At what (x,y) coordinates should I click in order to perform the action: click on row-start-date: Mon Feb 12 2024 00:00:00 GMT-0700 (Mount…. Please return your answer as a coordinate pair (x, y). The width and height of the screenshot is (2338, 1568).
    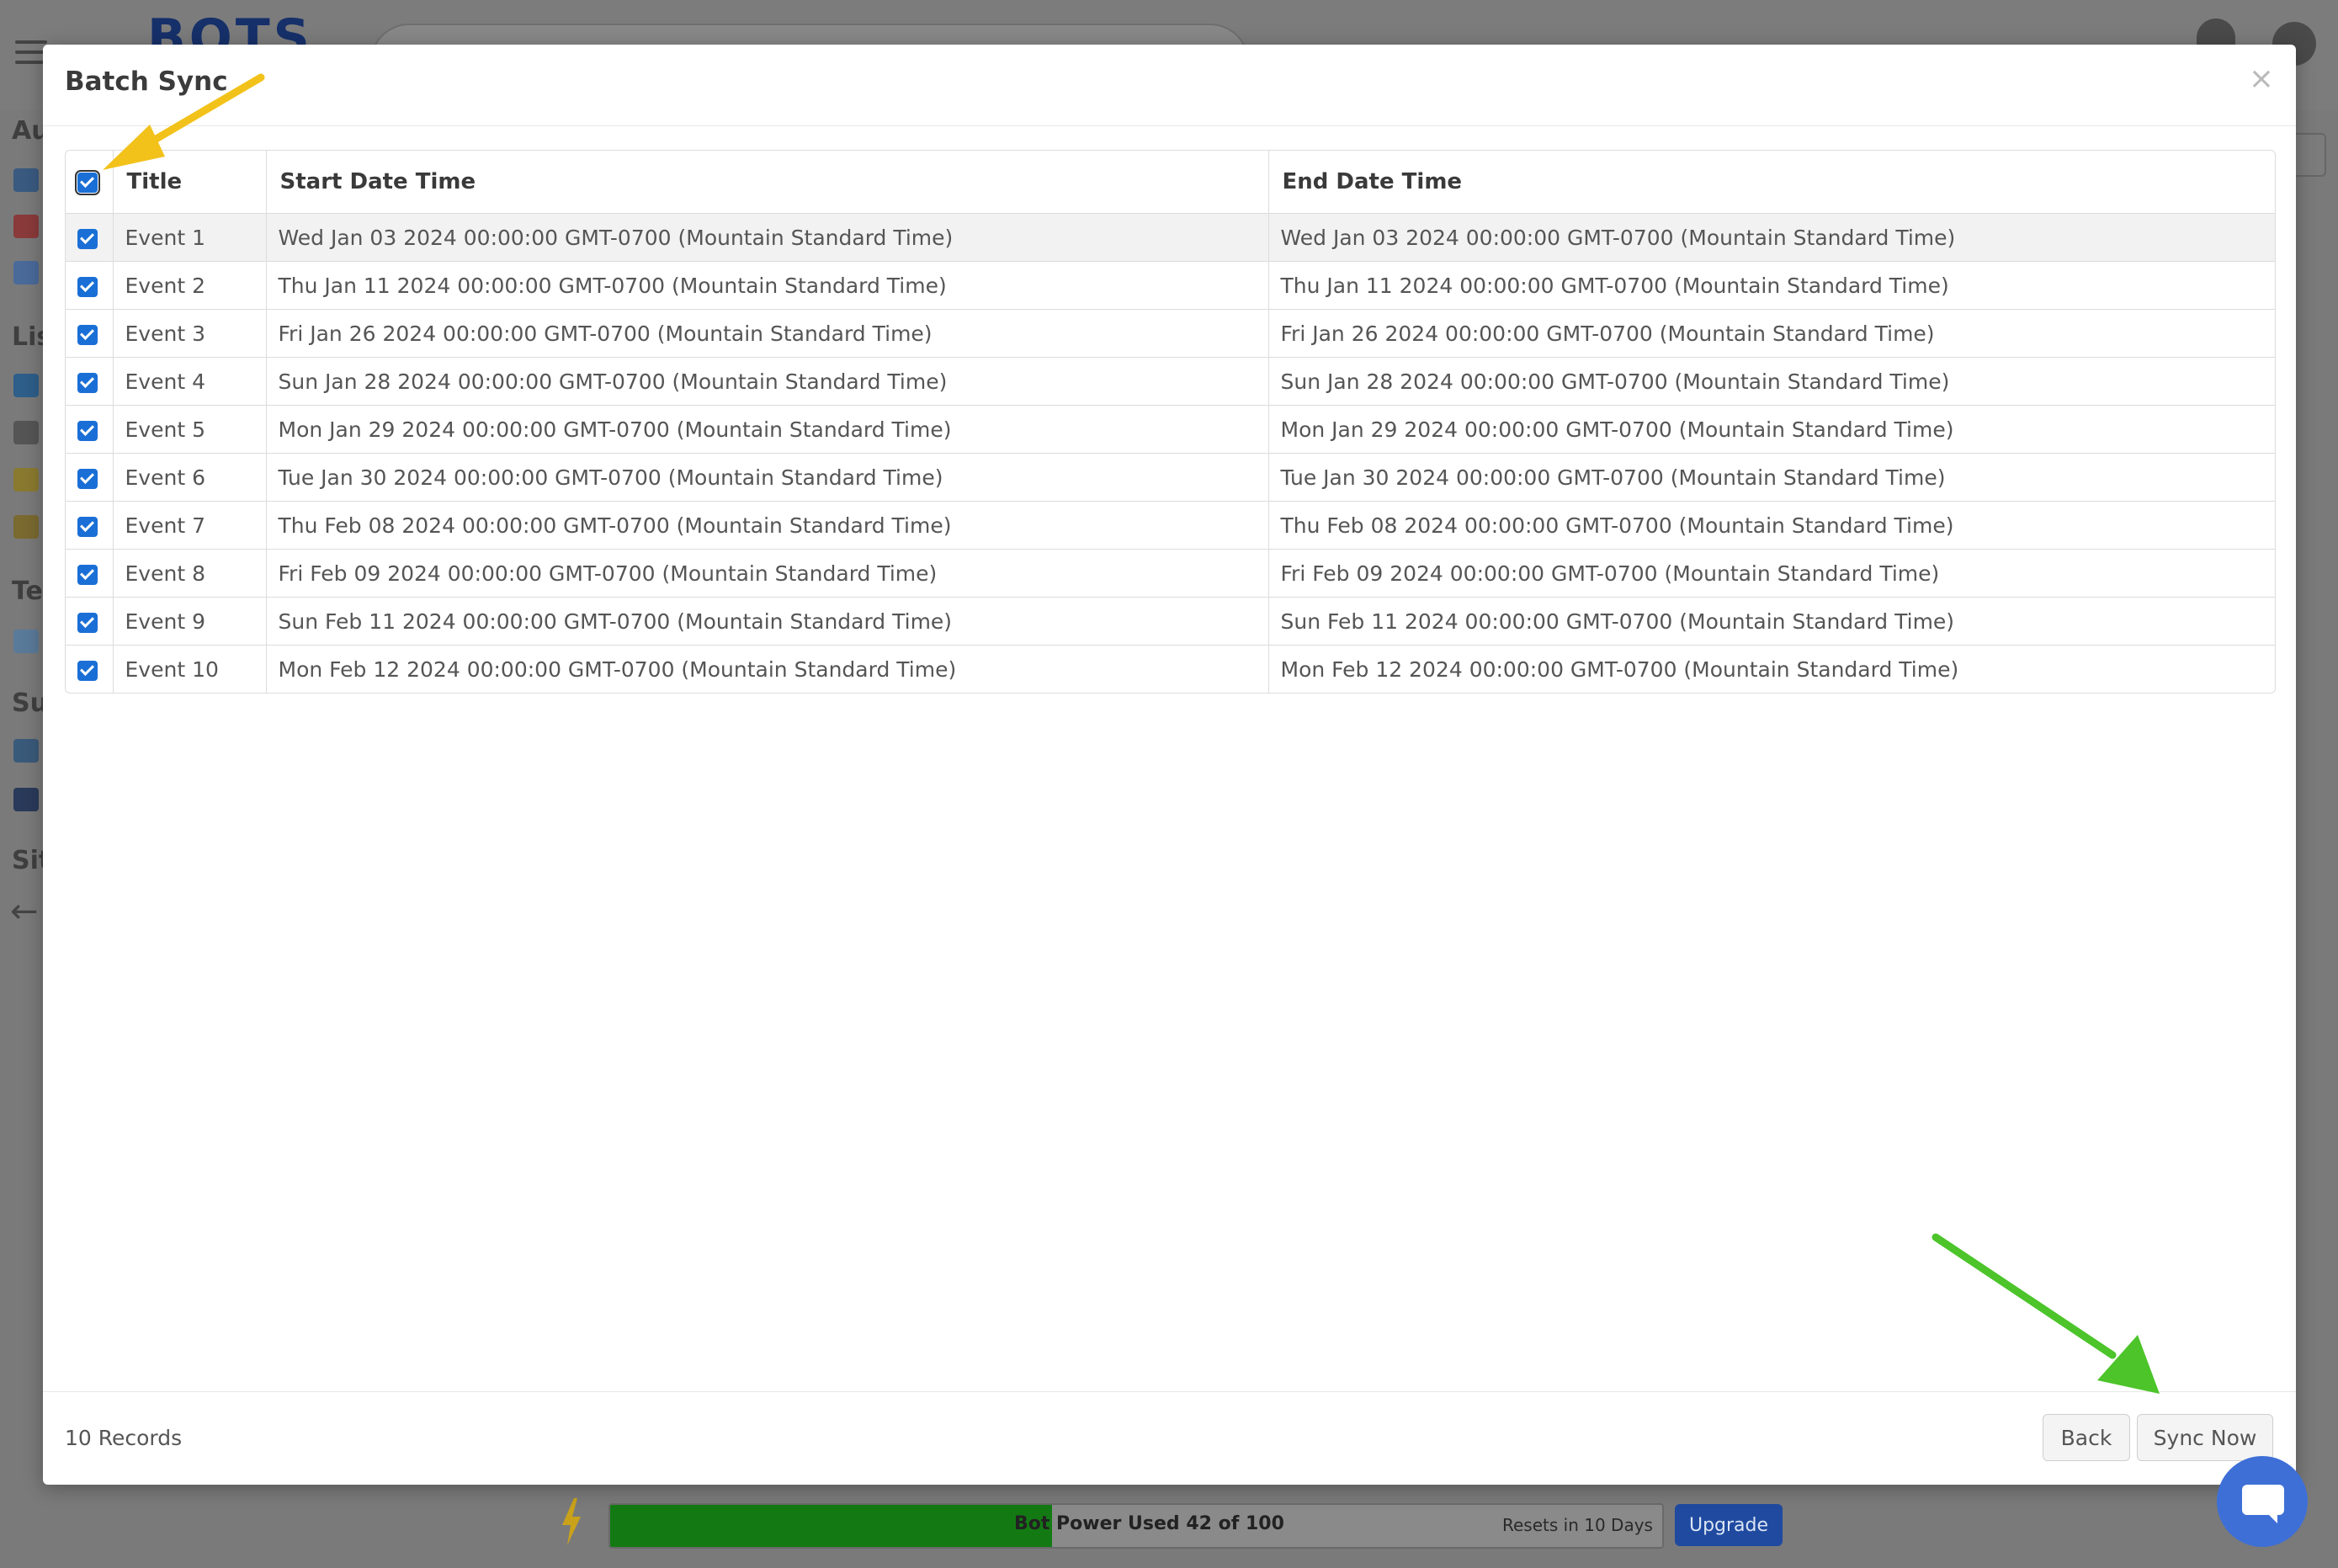
    Looking at the image, I should click on (767, 669).